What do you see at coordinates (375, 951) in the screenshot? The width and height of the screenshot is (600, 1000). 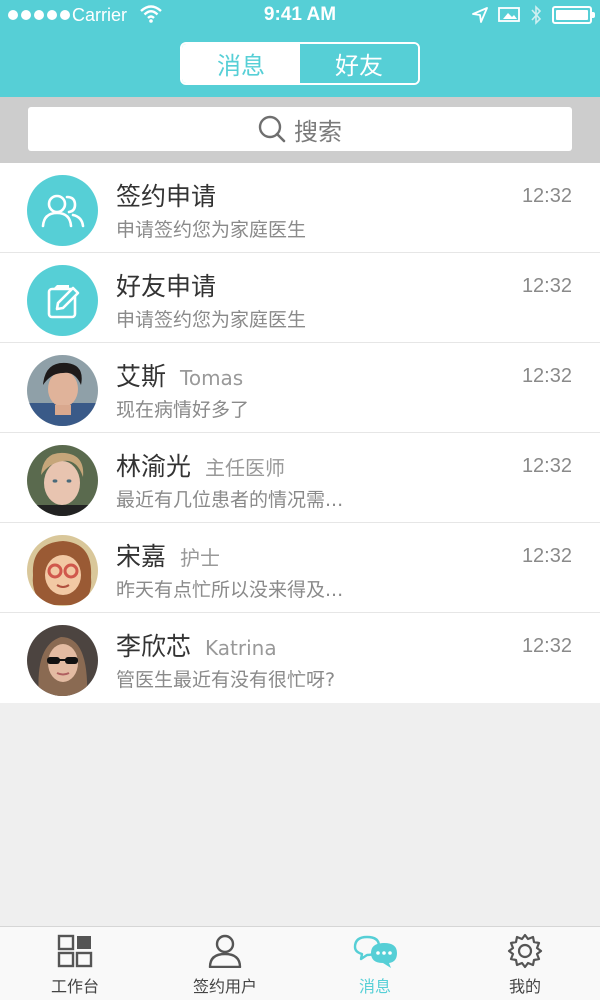 I see `chat-icon` at bounding box center [375, 951].